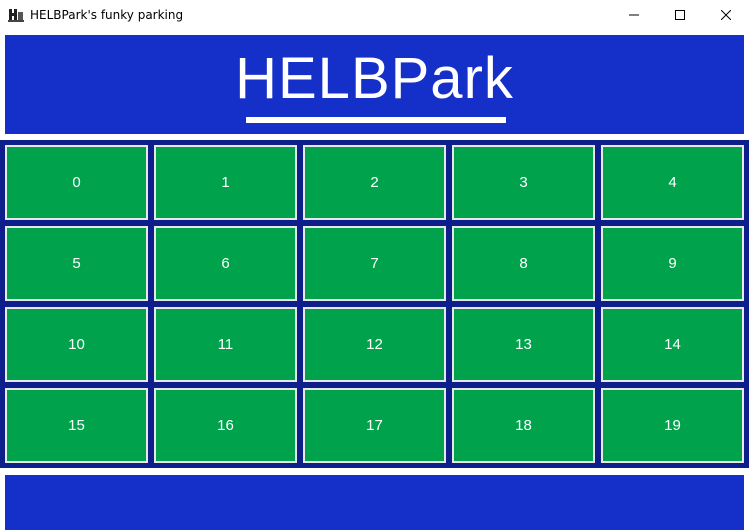 This screenshot has width=749, height=530. I want to click on parking-spot-6: 6, so click(225, 263).